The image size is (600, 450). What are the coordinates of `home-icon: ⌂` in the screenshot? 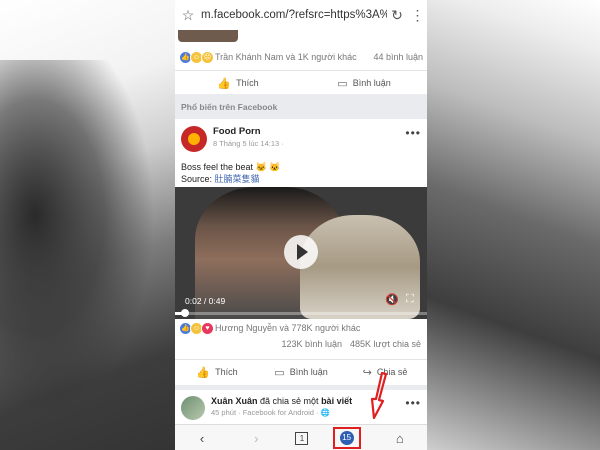 It's located at (400, 438).